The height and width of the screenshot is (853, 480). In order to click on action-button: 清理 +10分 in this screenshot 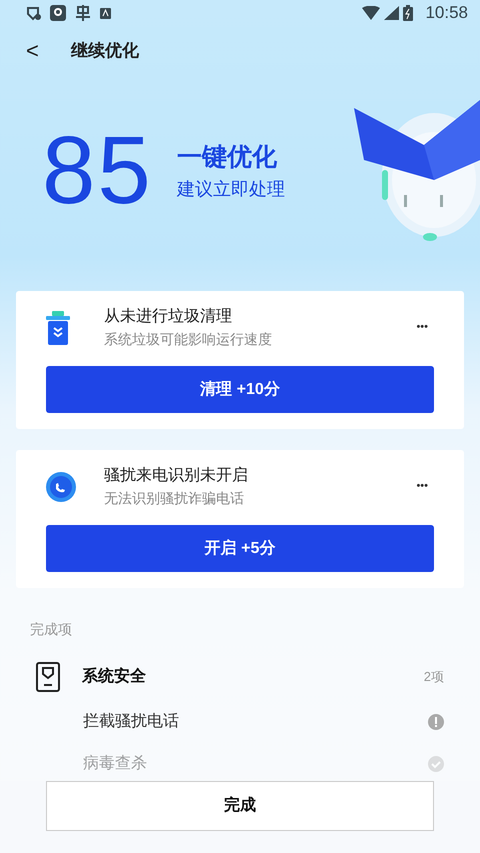, I will do `click(240, 389)`.